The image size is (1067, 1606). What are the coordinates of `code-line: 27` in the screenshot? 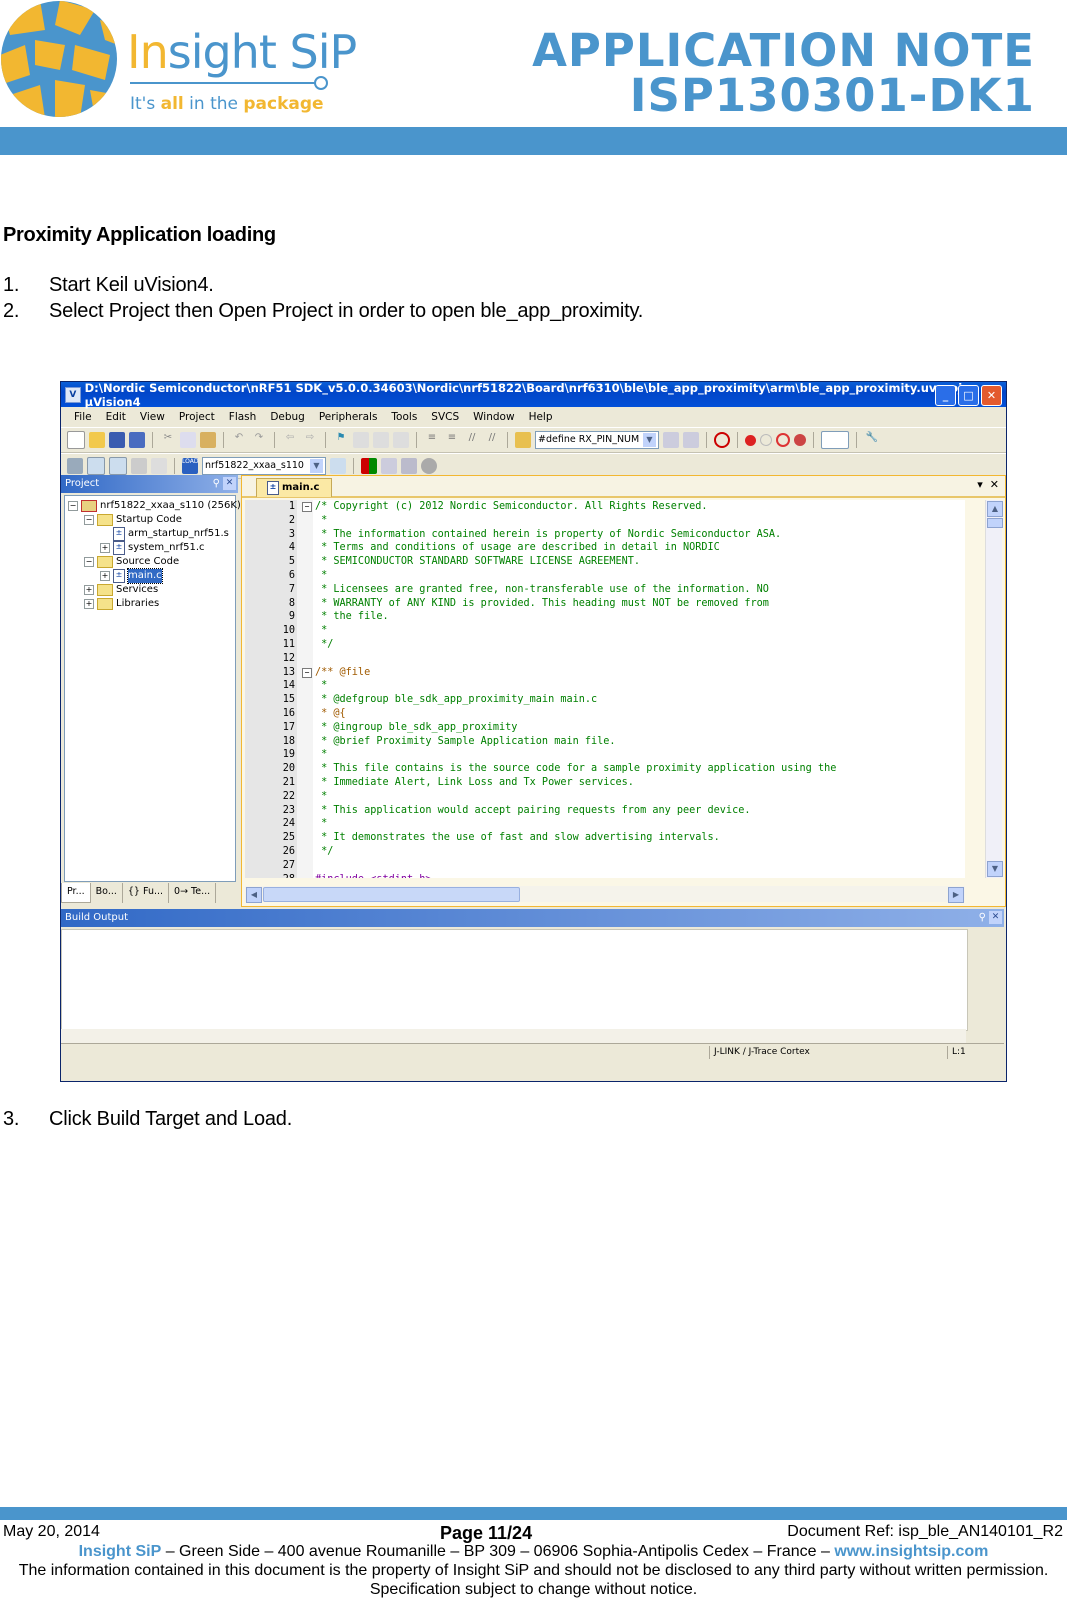 It's located at (605, 866).